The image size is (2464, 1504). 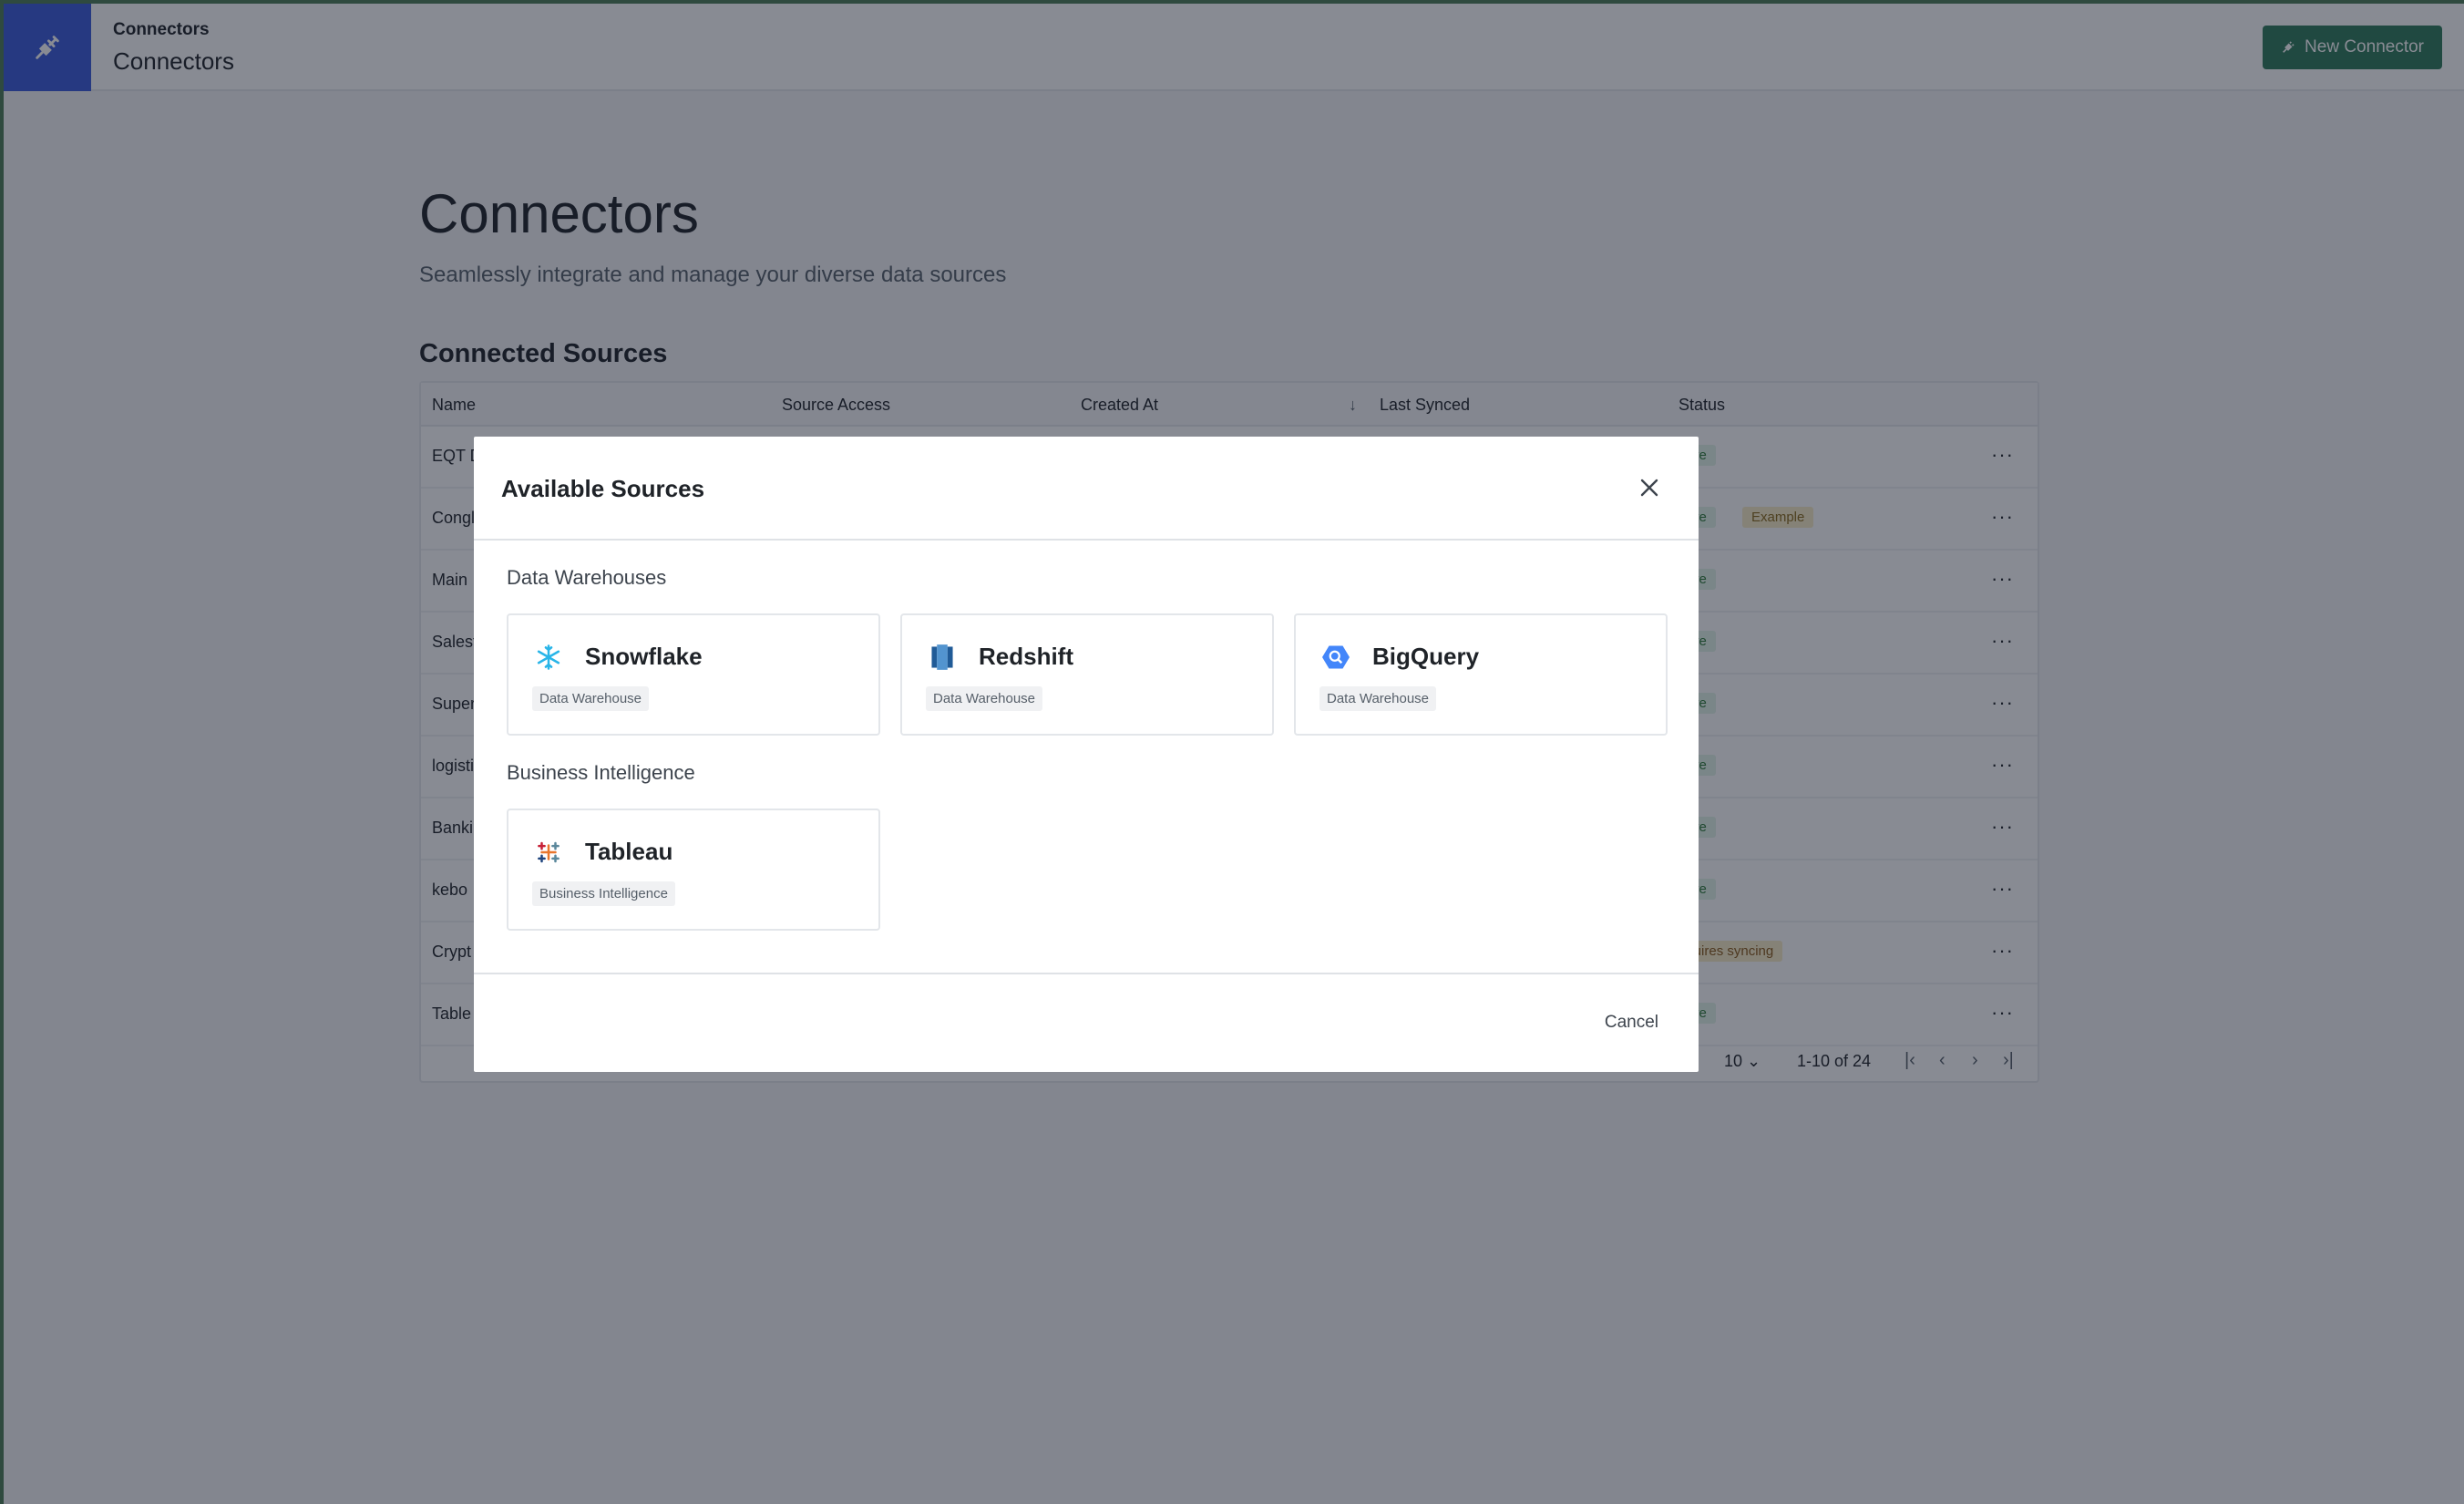 What do you see at coordinates (1336, 657) in the screenshot?
I see `bigquery-icon` at bounding box center [1336, 657].